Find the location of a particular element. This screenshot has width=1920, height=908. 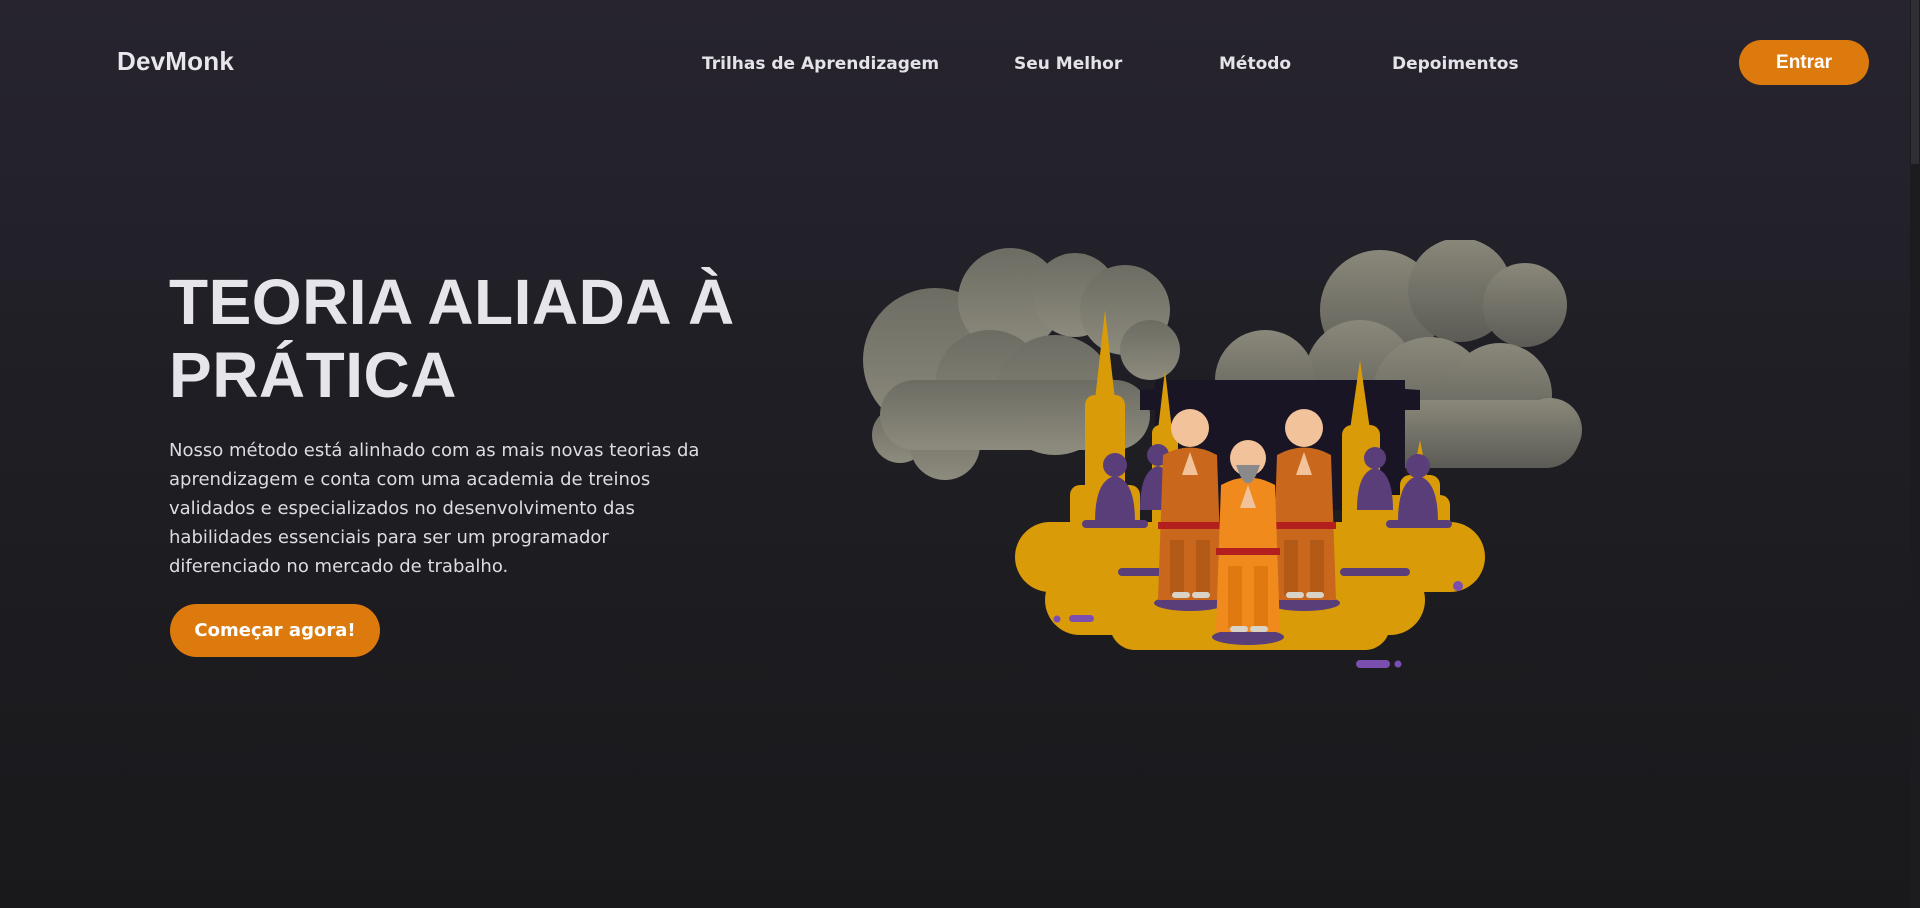

login-button: Entrar is located at coordinates (1804, 62).